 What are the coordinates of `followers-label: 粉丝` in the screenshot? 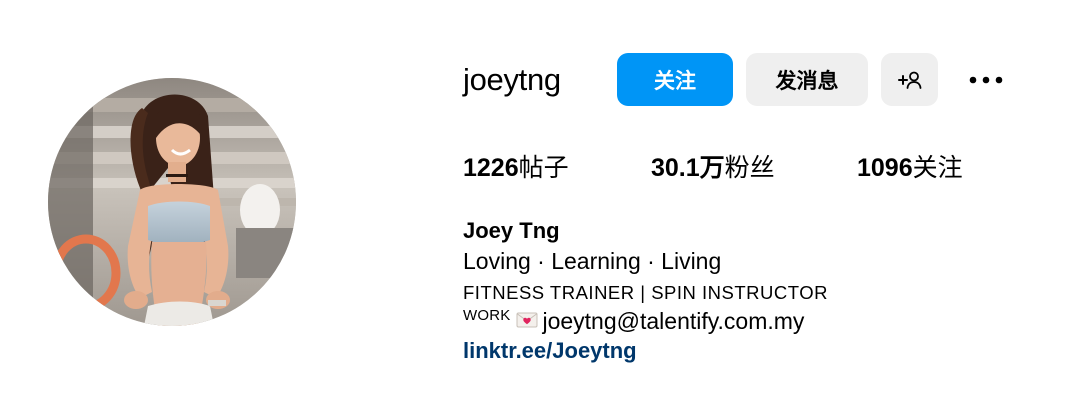 It's located at (749, 168).